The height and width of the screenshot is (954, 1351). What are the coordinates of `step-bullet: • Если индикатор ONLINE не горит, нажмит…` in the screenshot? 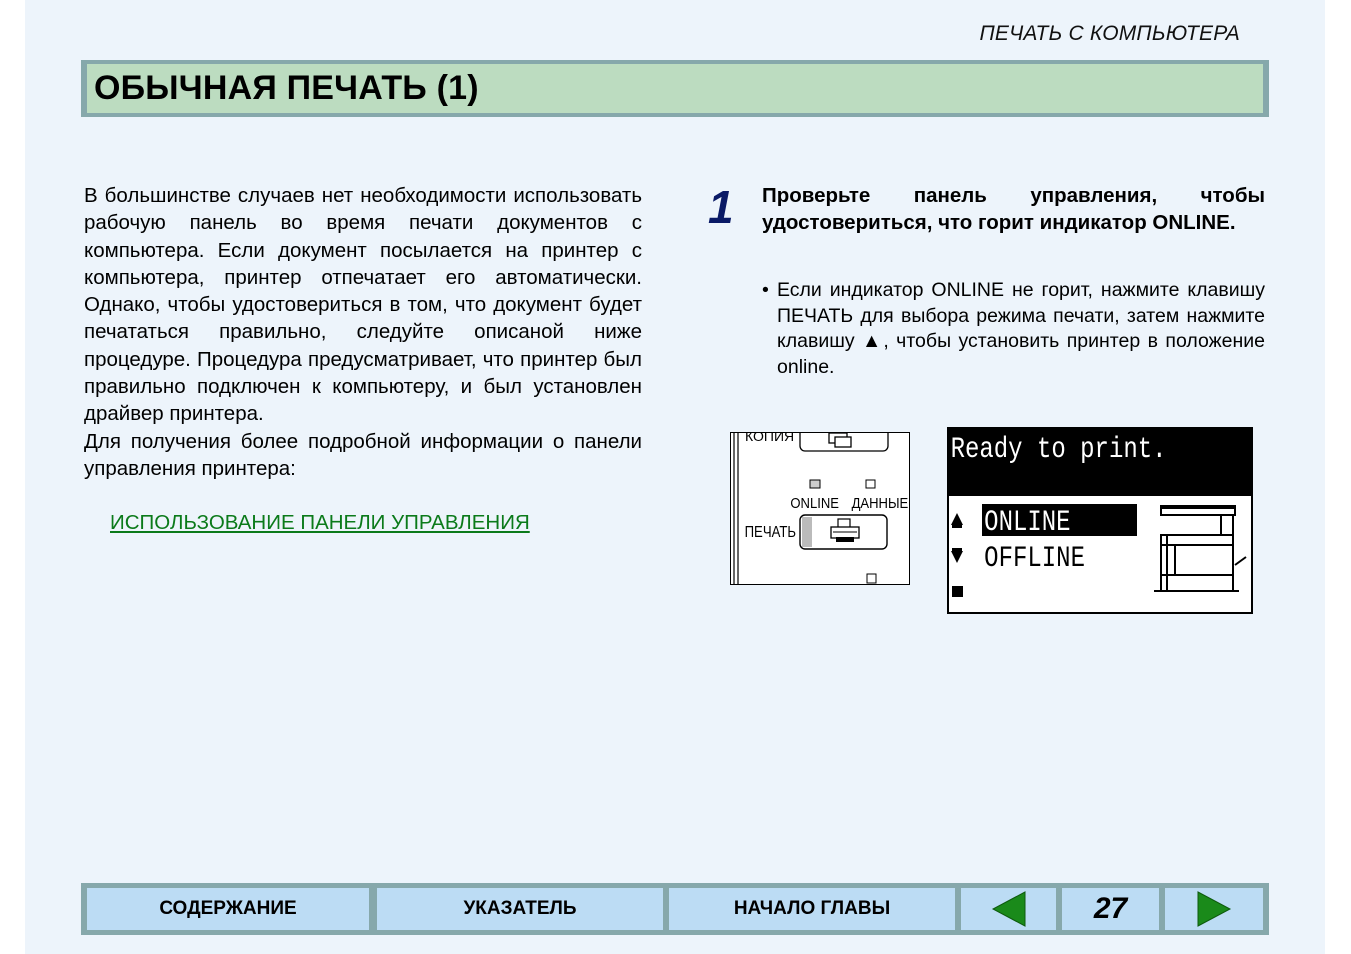 It's located at (1013, 329).